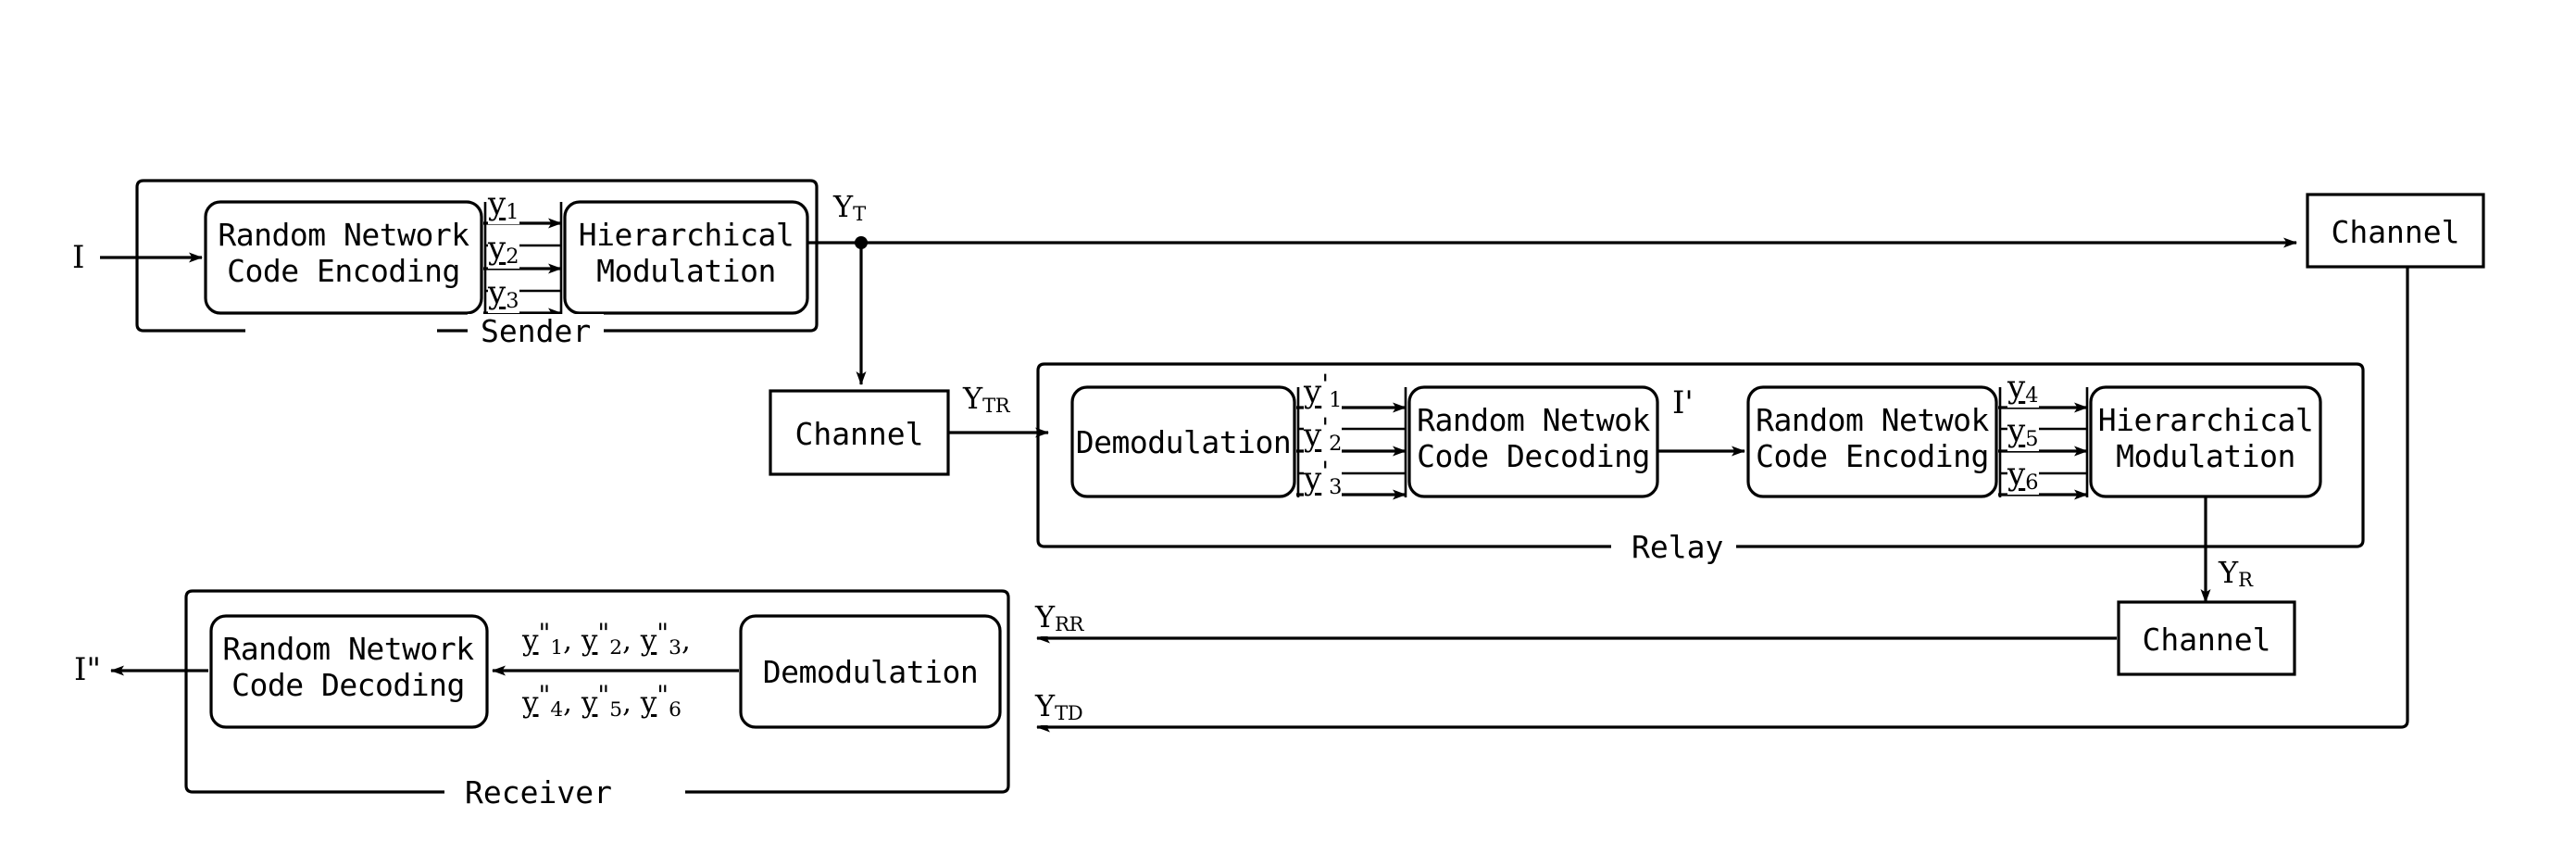 This screenshot has height=867, width=2576. What do you see at coordinates (1533, 420) in the screenshot?
I see `relay-decoder-line1: Random Netwok` at bounding box center [1533, 420].